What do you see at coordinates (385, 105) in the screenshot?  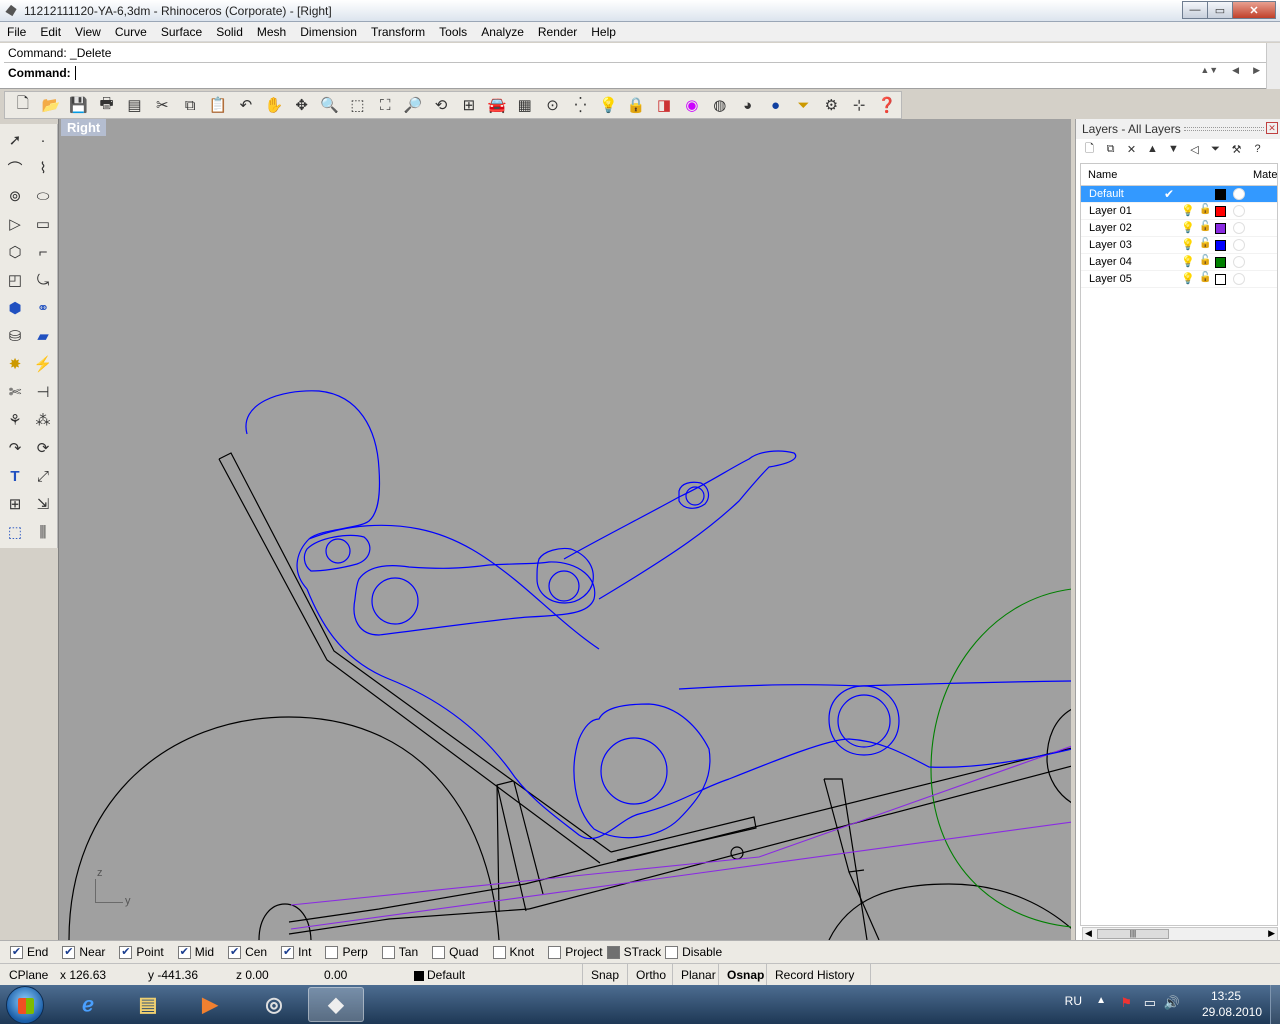 I see `zoom-extents-icon: ⛶` at bounding box center [385, 105].